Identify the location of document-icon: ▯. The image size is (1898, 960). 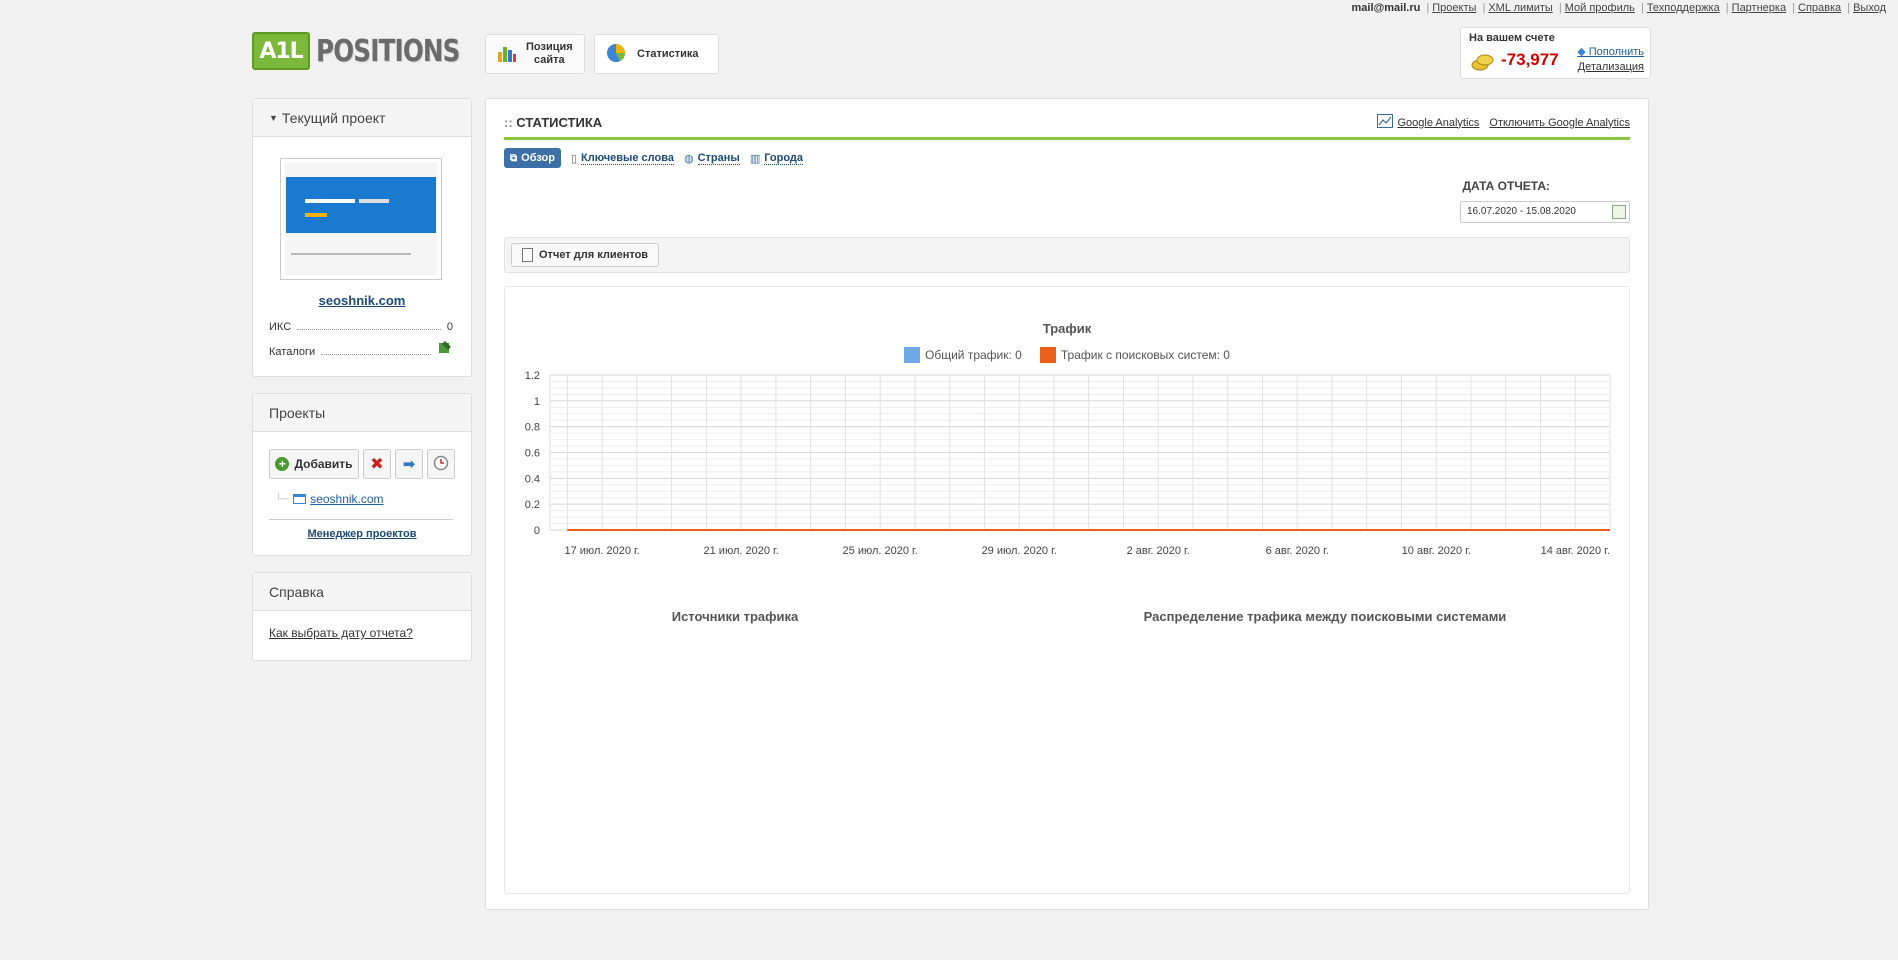
(574, 158).